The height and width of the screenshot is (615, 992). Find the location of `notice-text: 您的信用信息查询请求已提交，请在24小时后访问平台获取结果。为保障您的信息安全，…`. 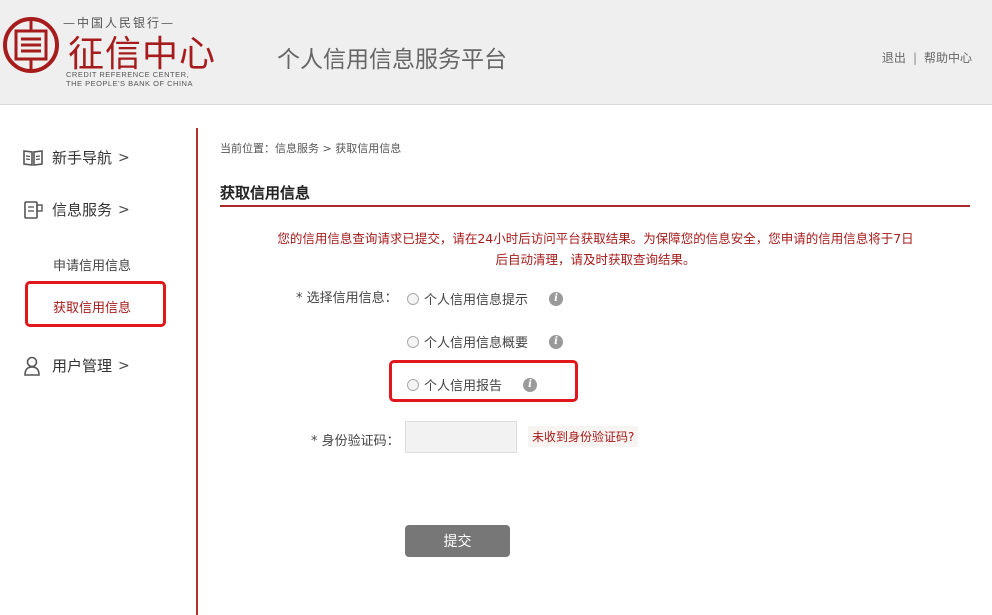

notice-text: 您的信用信息查询请求已提交，请在24小时后访问平台获取结果。为保障您的信息安全，… is located at coordinates (595, 249).